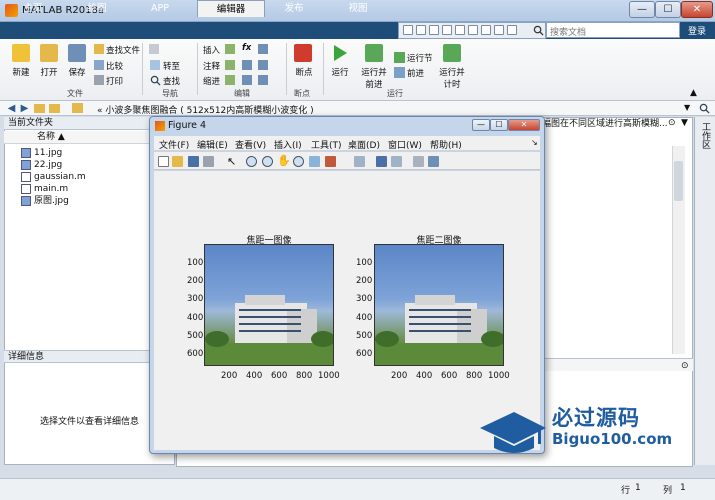 Image resolution: width=715 pixels, height=500 pixels. I want to click on tab-editor: 编辑器, so click(231, 8).